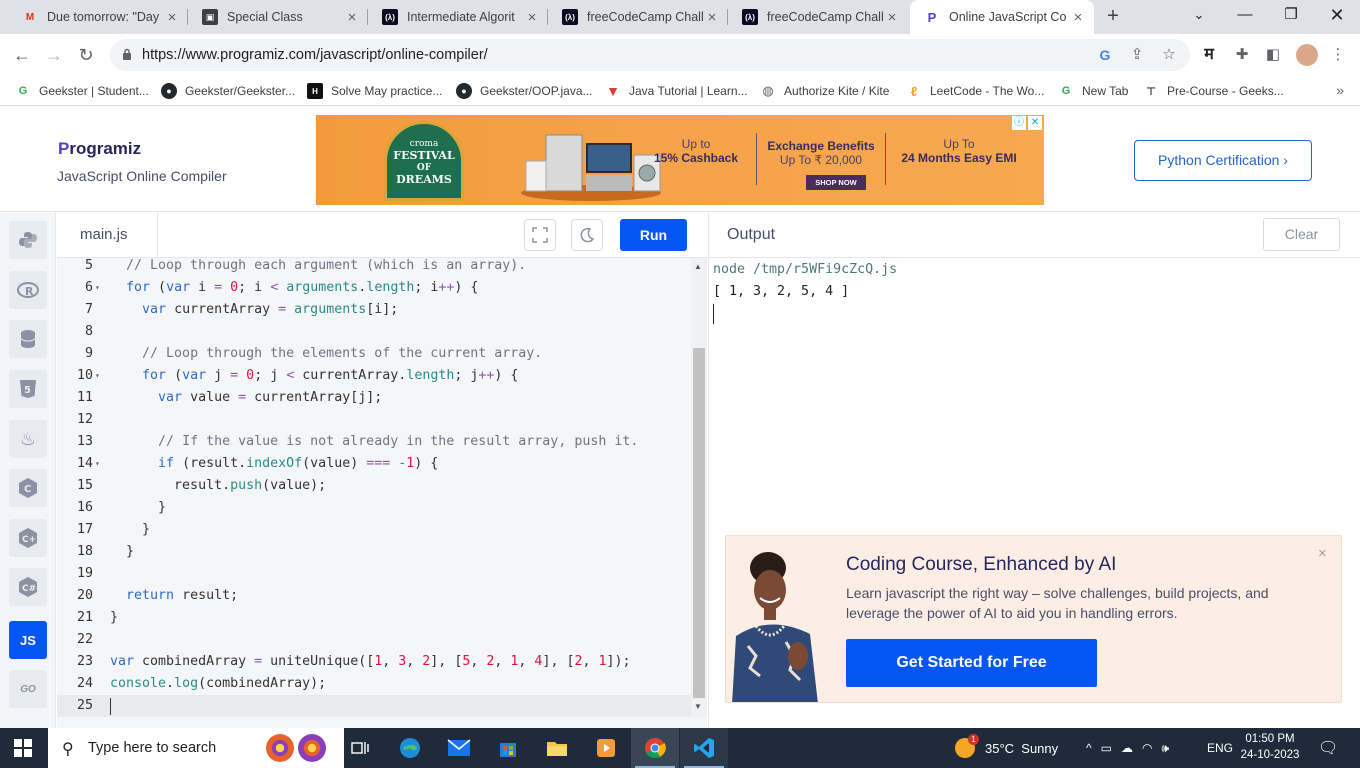  What do you see at coordinates (824, 91) in the screenshot?
I see `bookmark-item: ◍ Authorize Kite / Kite` at bounding box center [824, 91].